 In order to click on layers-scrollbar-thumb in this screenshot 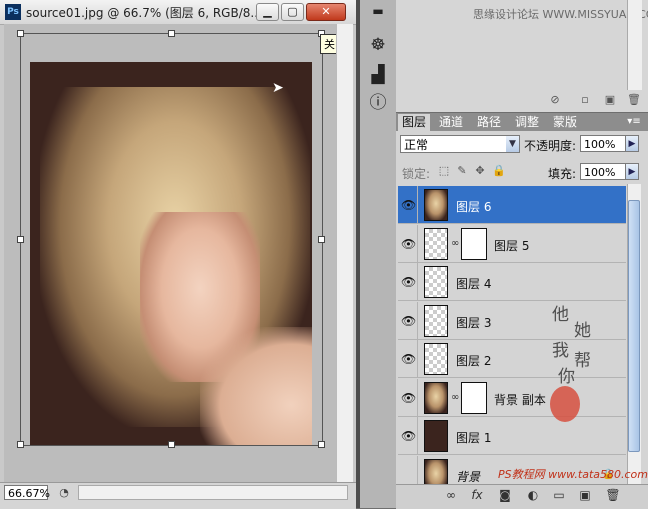, I will do `click(634, 326)`.